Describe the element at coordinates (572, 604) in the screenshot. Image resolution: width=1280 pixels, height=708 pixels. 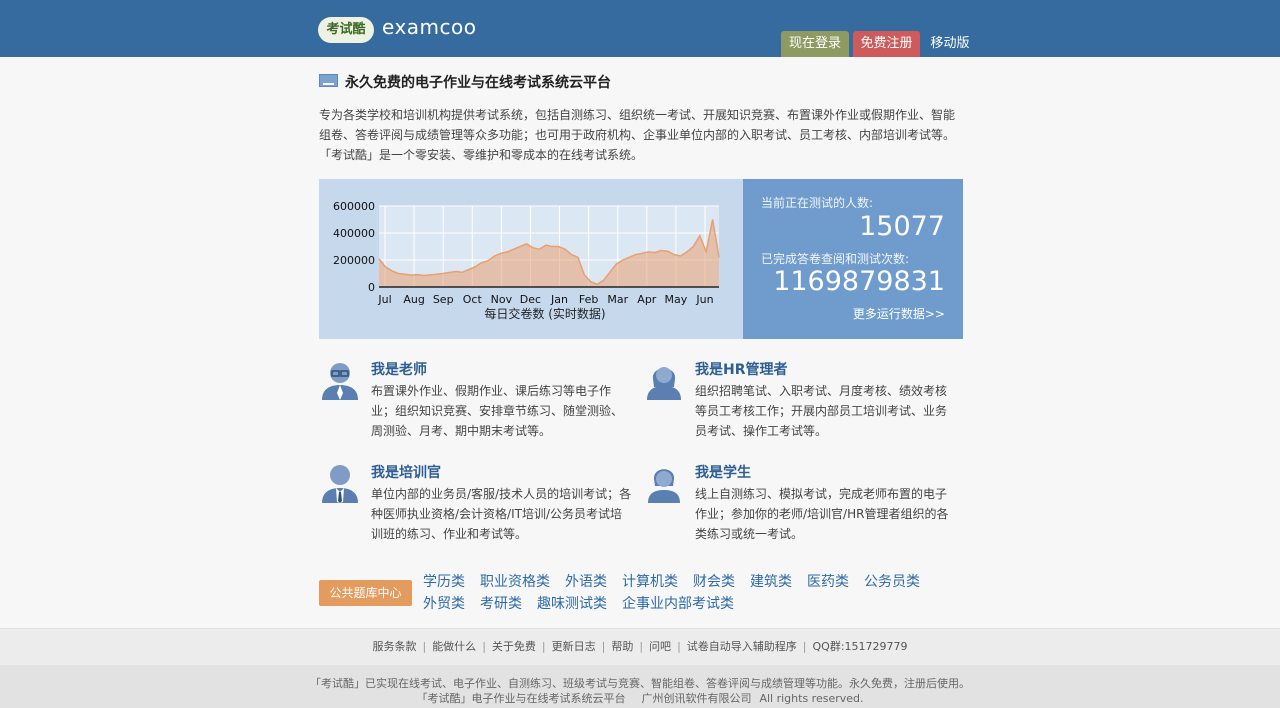
I see `category-link: 趣味测试类` at that location.